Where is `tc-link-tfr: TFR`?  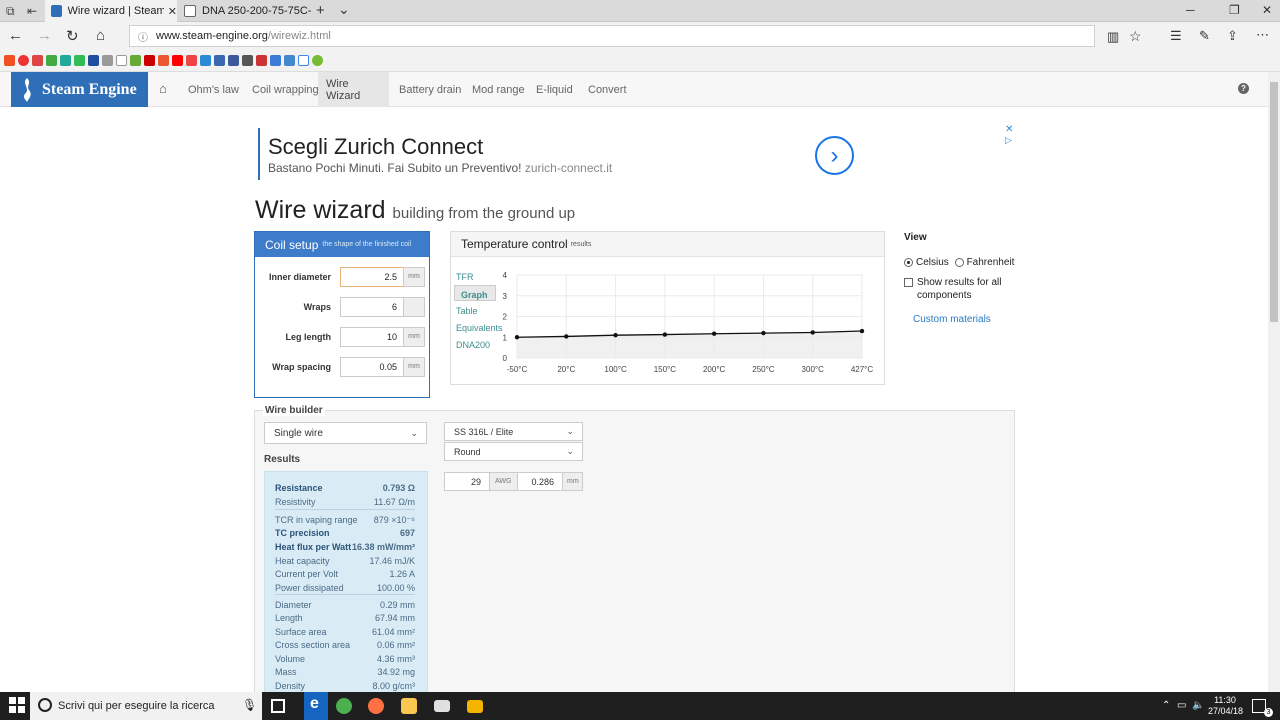
tc-link-tfr: TFR is located at coordinates (475, 277).